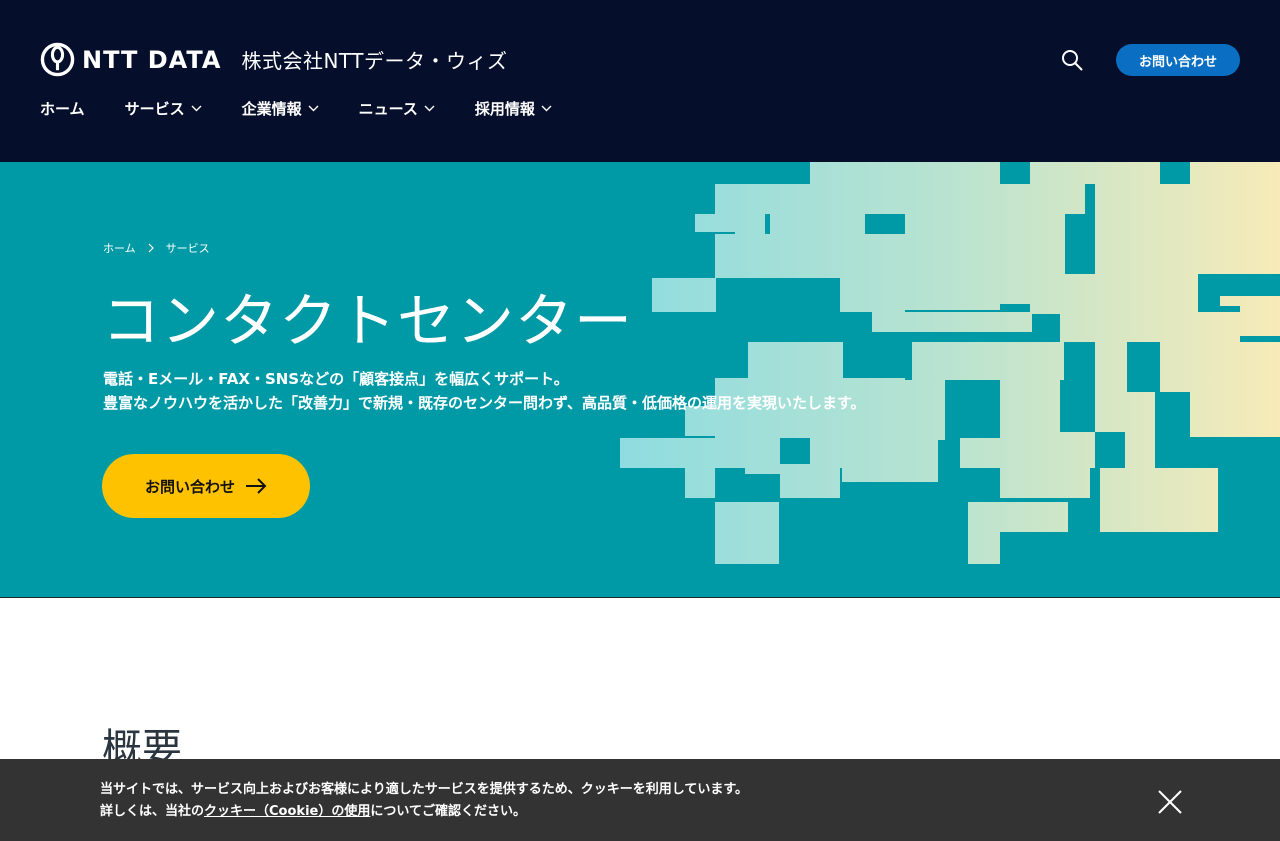 The image size is (1280, 841). Describe the element at coordinates (152, 811) in the screenshot. I see `cookie-line2-prefix: 詳しくは、当社の` at that location.